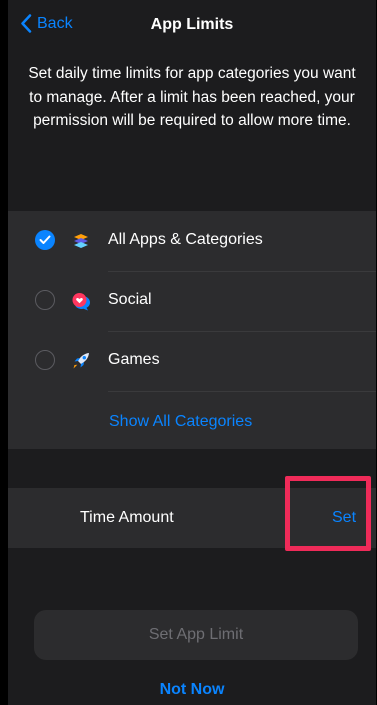 This screenshot has height=705, width=377. What do you see at coordinates (127, 517) in the screenshot?
I see `time-amount-label: Time Amount` at bounding box center [127, 517].